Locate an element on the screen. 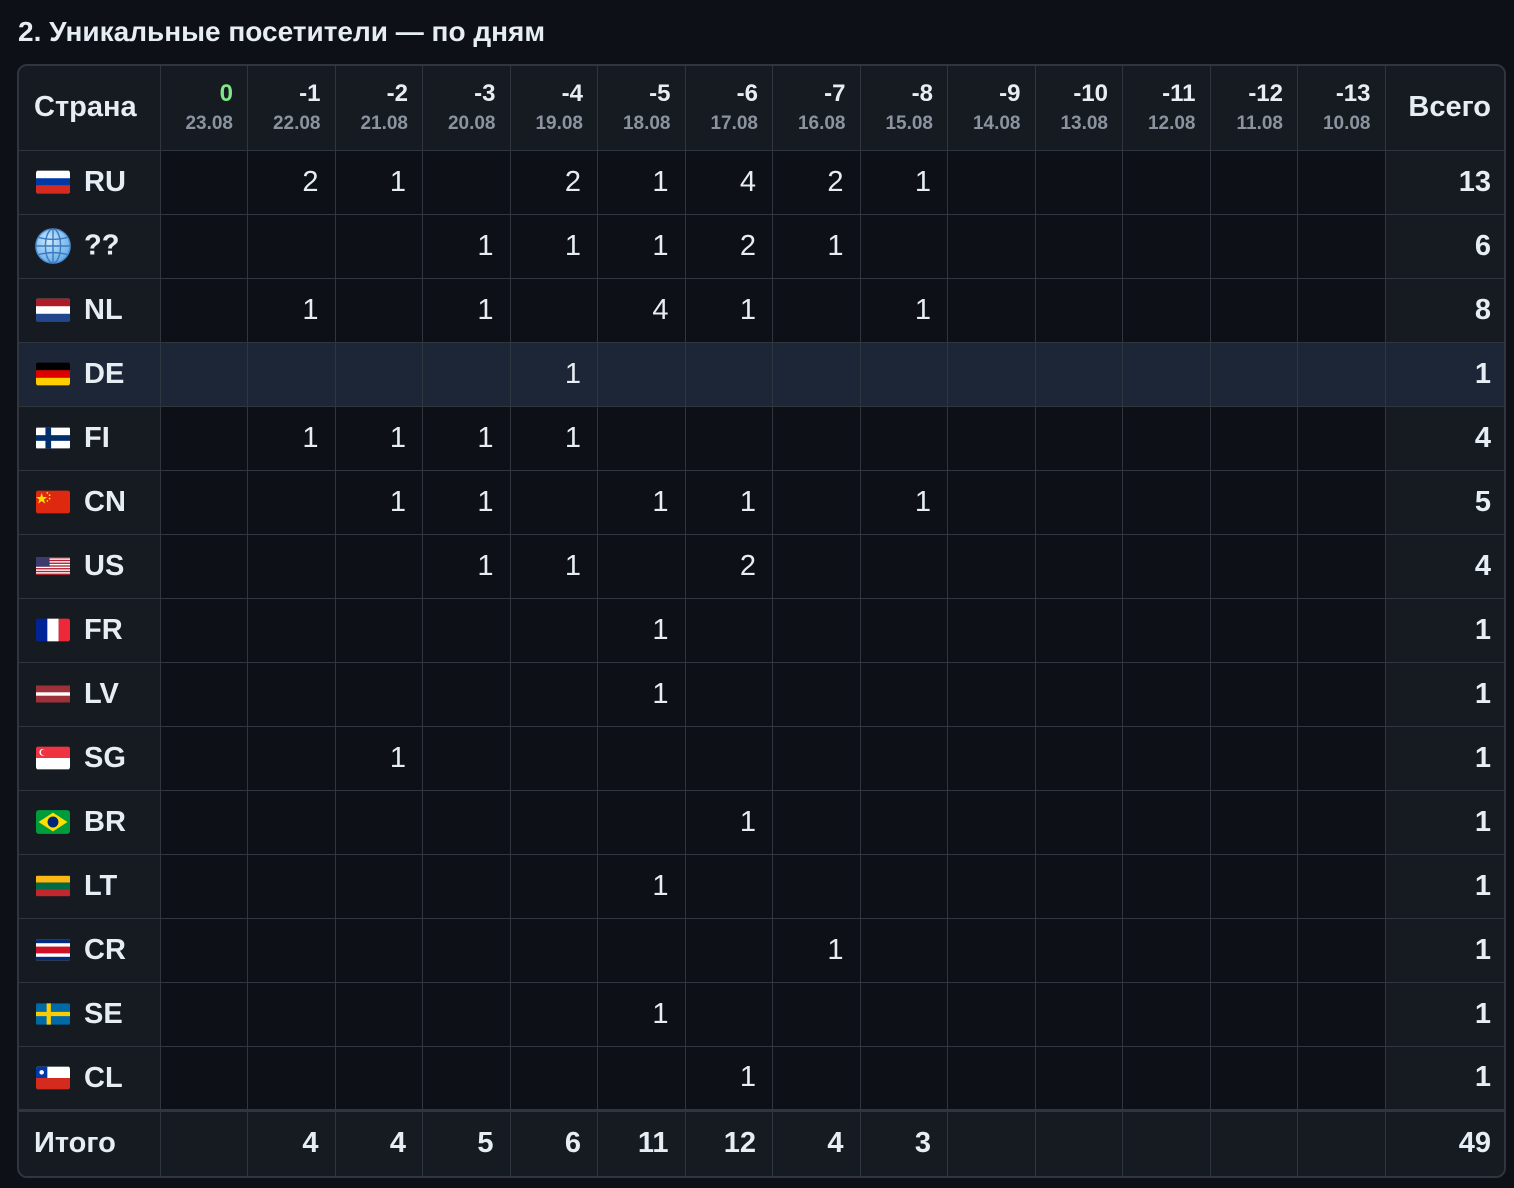  table-row: LV 1 1 is located at coordinates (761, 694).